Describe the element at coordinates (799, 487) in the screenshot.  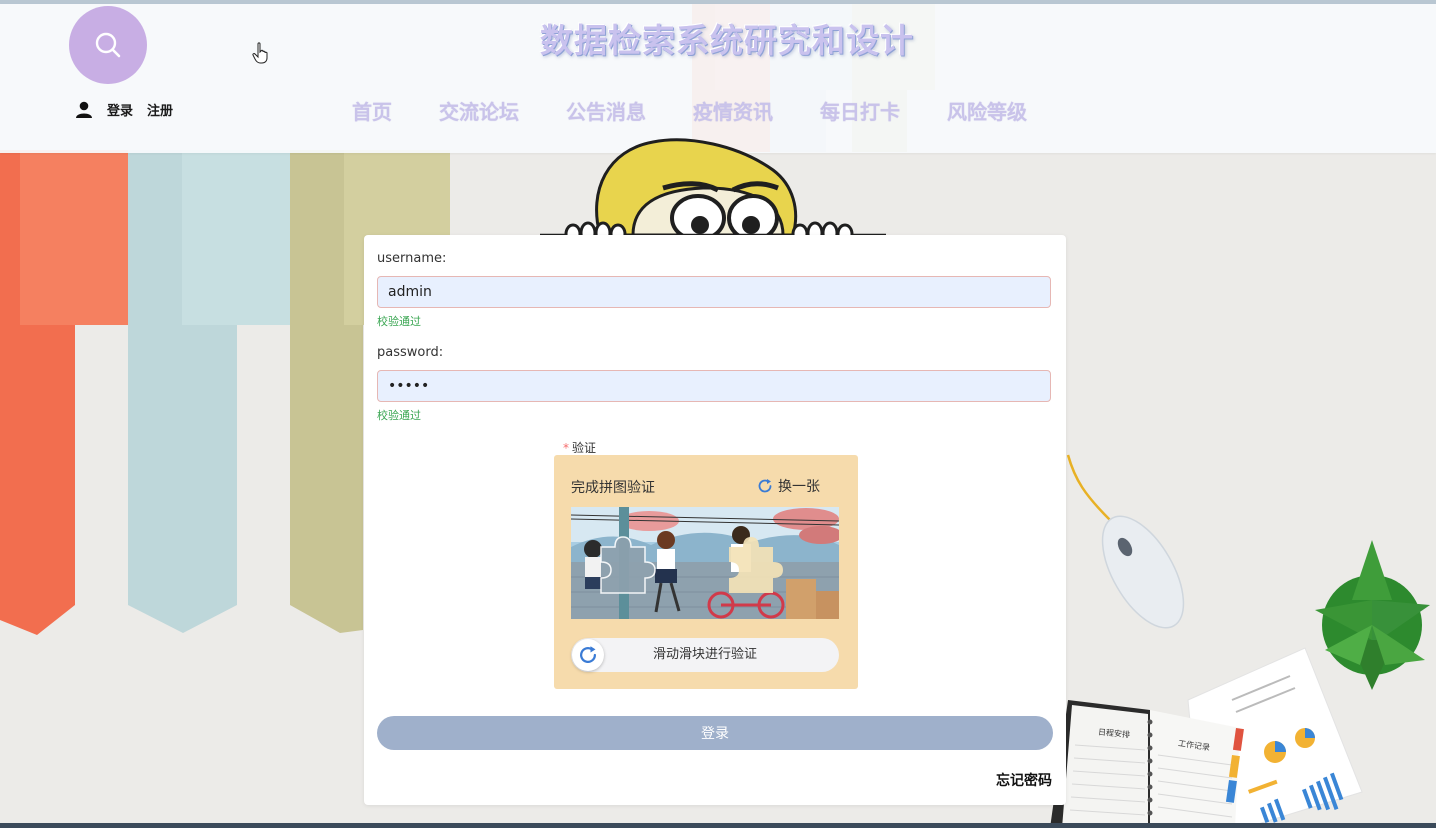
I see `captcha-refresh-label: 换一张` at that location.